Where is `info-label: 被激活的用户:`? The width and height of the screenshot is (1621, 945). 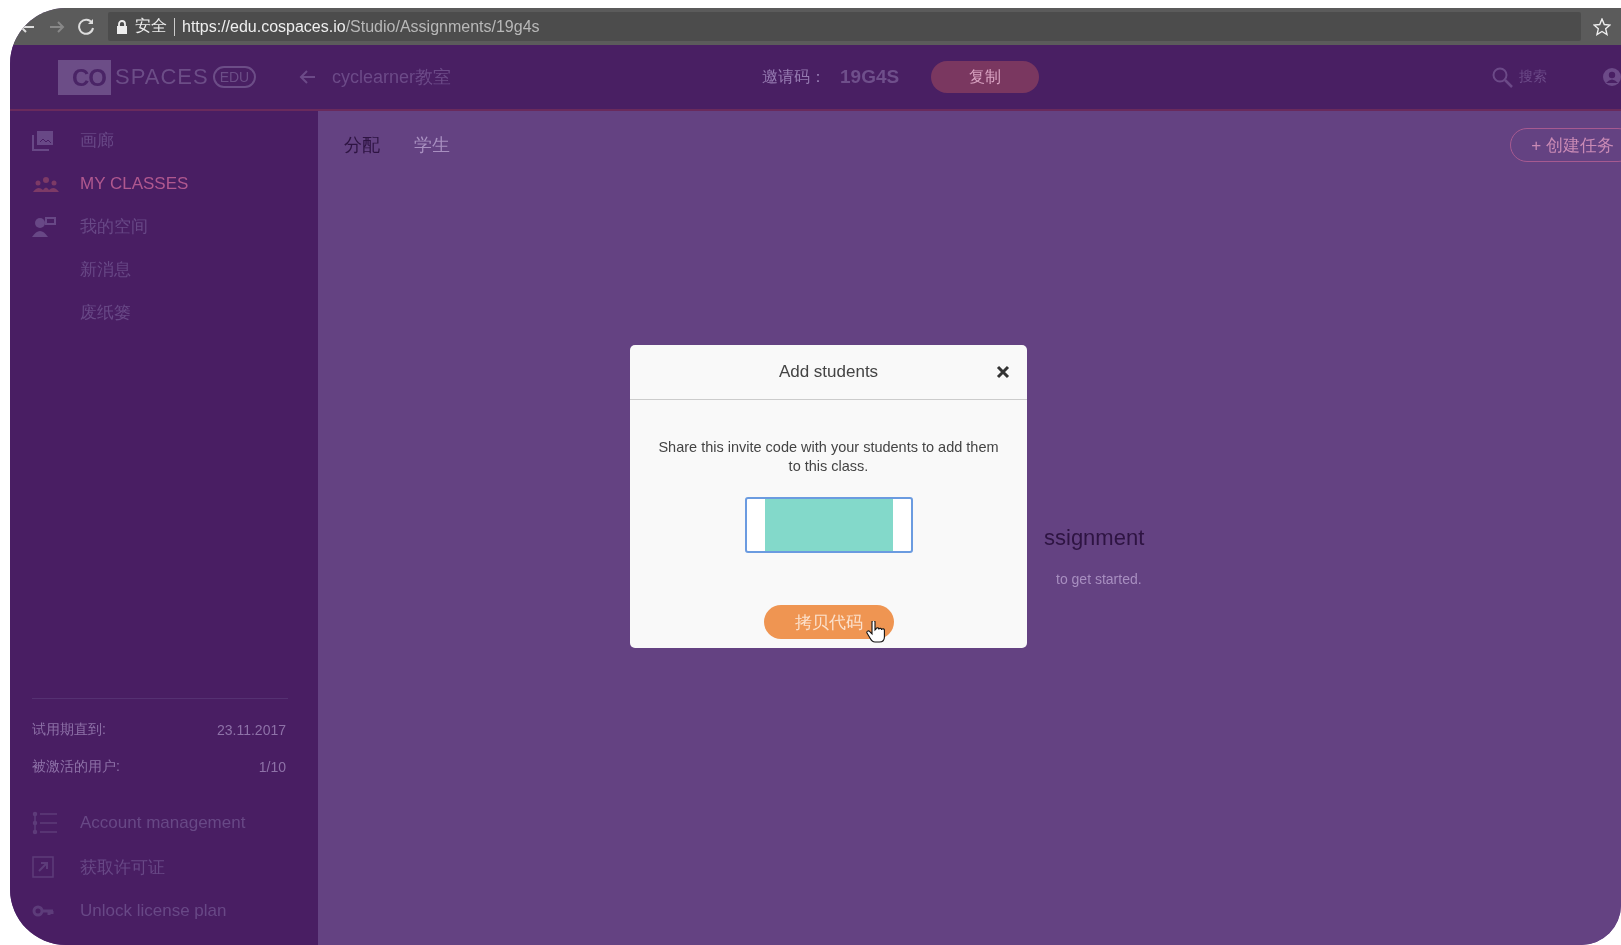 info-label: 被激活的用户: is located at coordinates (76, 766).